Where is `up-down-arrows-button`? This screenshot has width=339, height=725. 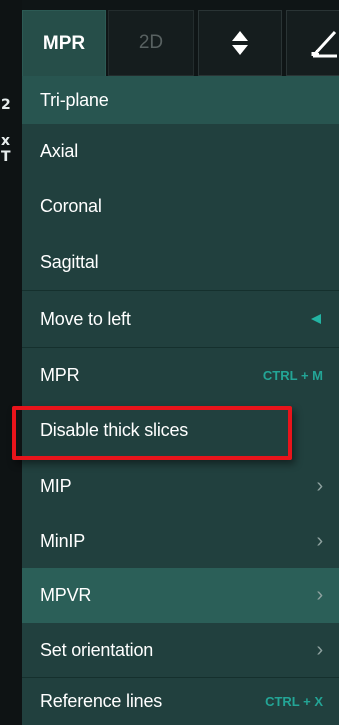
up-down-arrows-button is located at coordinates (240, 43).